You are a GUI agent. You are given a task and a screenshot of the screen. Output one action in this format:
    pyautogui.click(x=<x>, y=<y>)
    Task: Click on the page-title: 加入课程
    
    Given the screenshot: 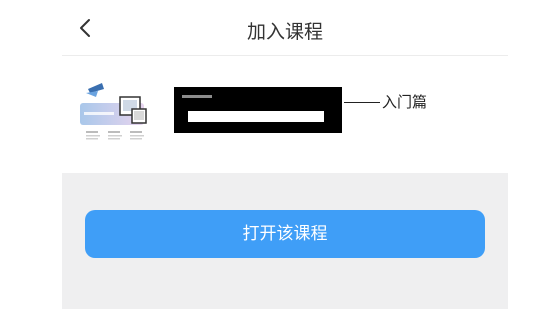 What is the action you would take?
    pyautogui.click(x=284, y=32)
    